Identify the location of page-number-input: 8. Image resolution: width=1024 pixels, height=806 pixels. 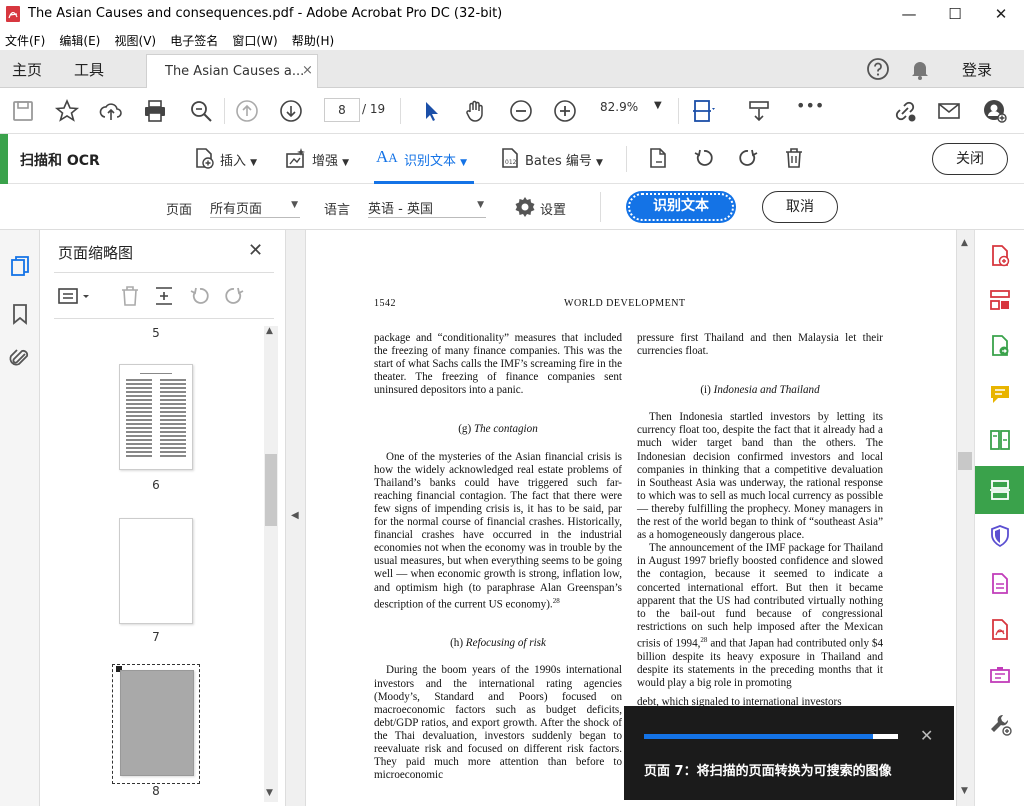
(342, 110).